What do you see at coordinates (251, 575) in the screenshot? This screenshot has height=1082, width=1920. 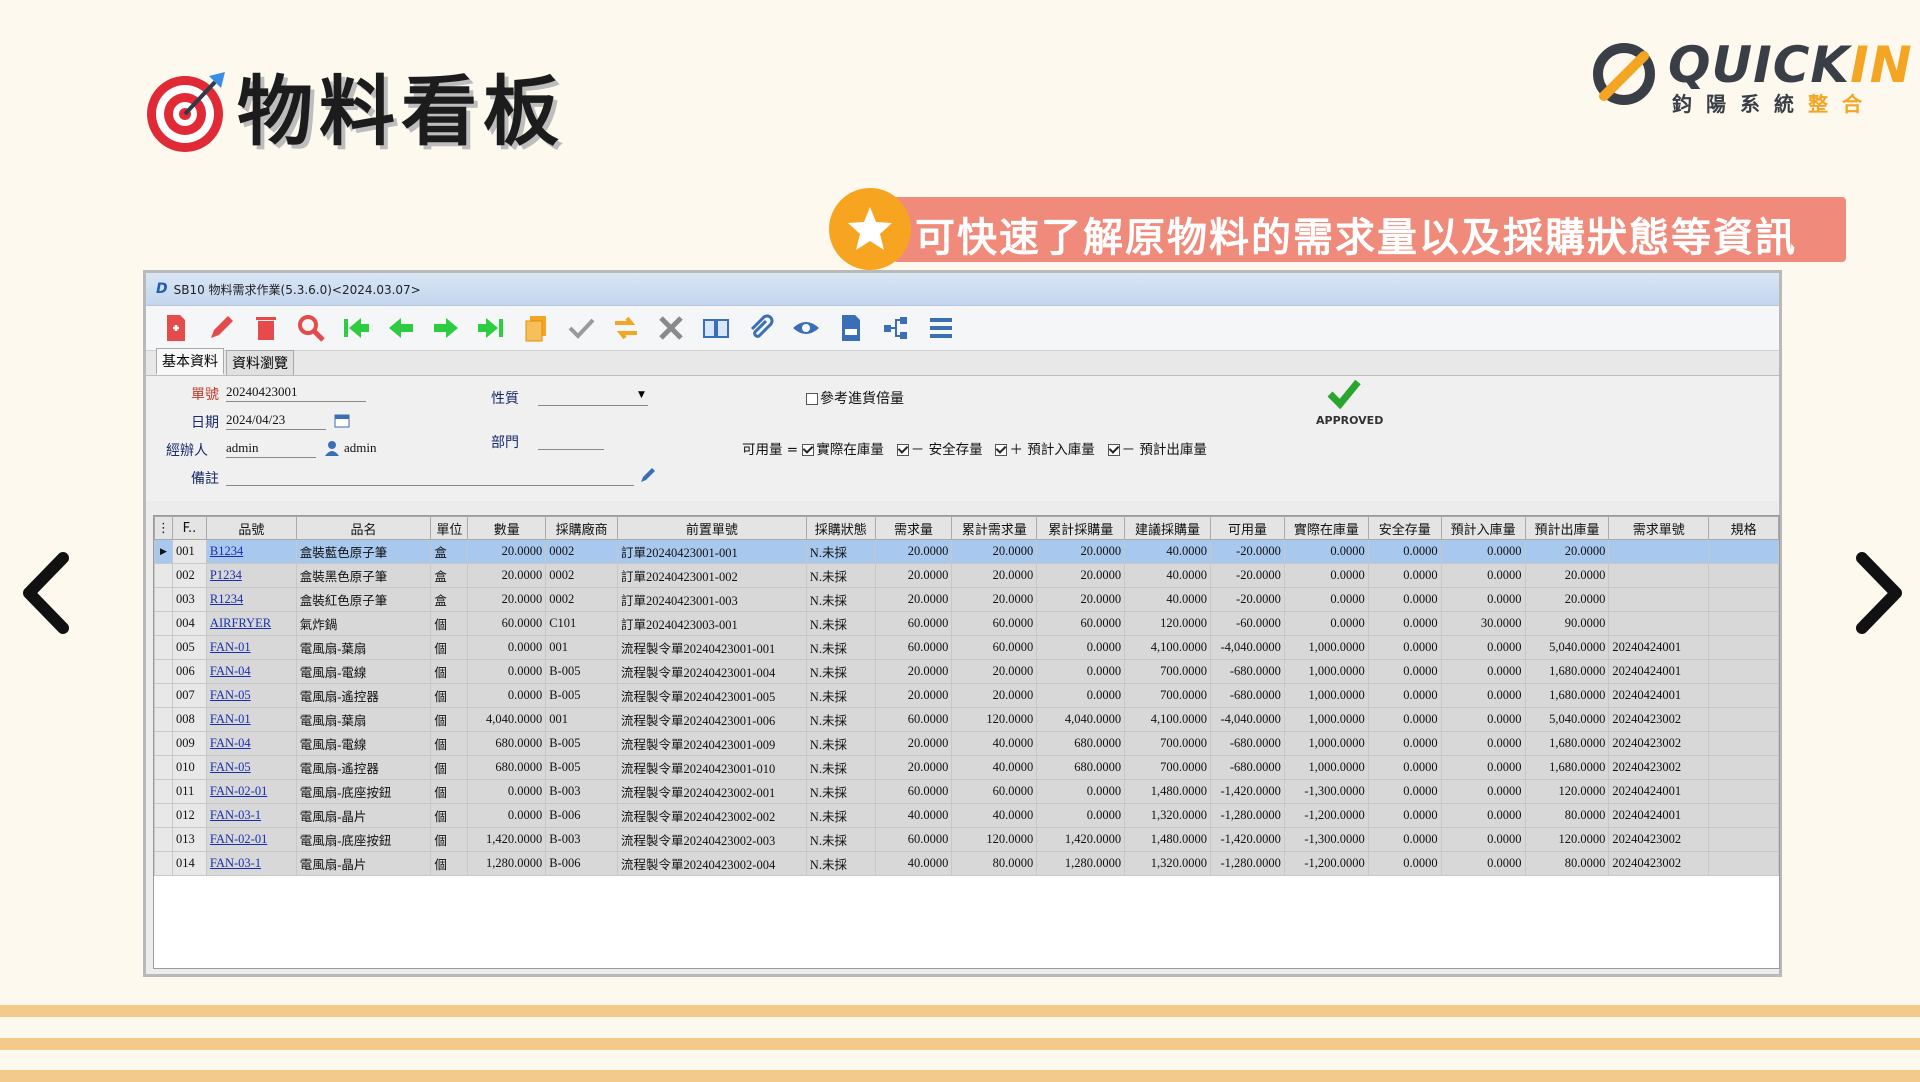 I see `table-cell: P1234` at bounding box center [251, 575].